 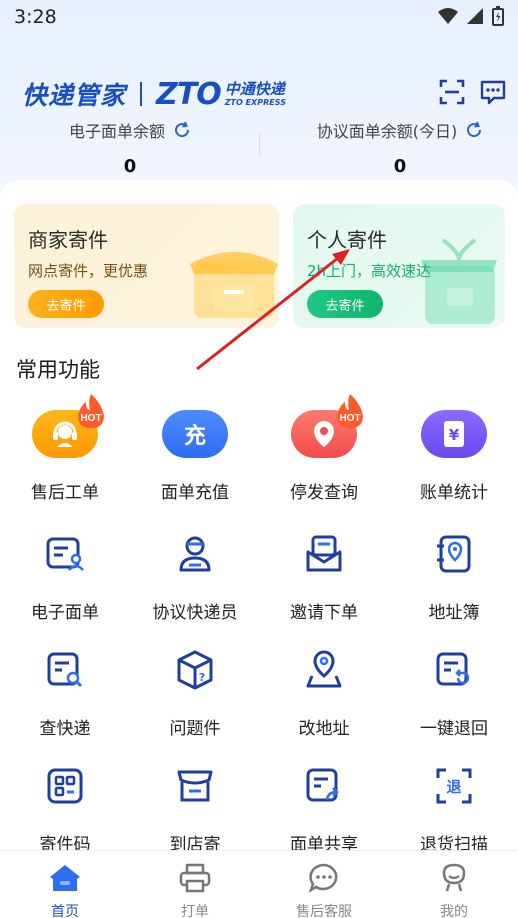 What do you see at coordinates (195, 911) in the screenshot?
I see `tab-label: 打单` at bounding box center [195, 911].